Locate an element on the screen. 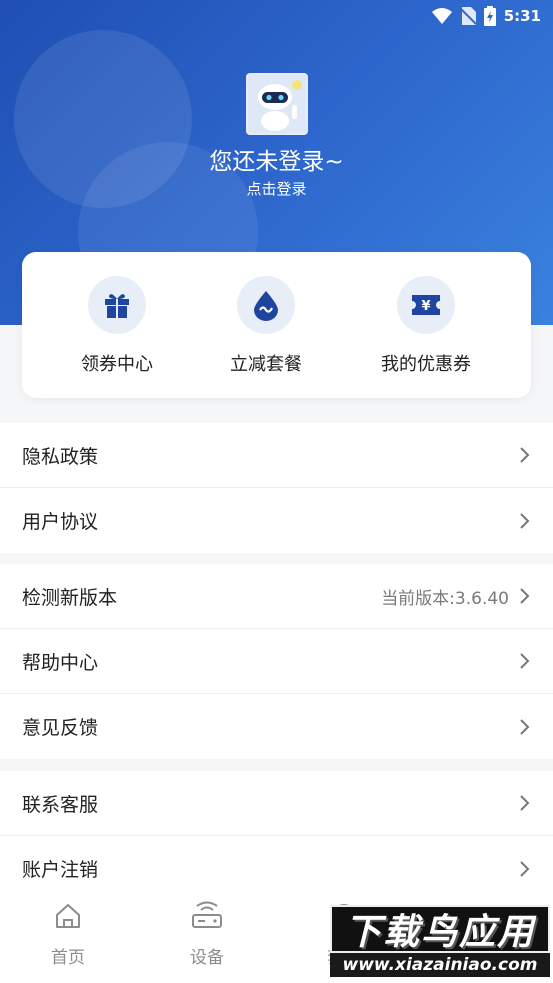 The image size is (553, 983). menu-item-label: 帮助中心 is located at coordinates (60, 662).